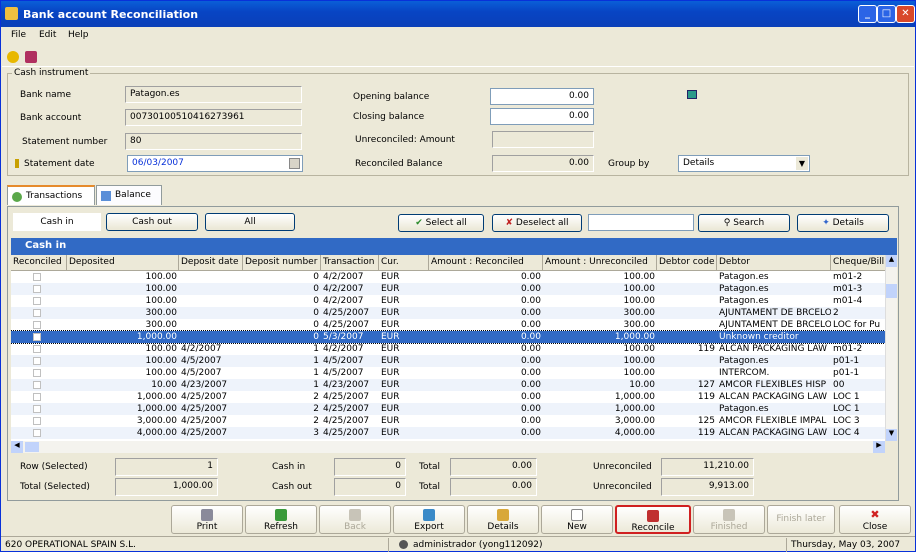 The height and width of the screenshot is (552, 916). I want to click on euro-icon, so click(13, 57).